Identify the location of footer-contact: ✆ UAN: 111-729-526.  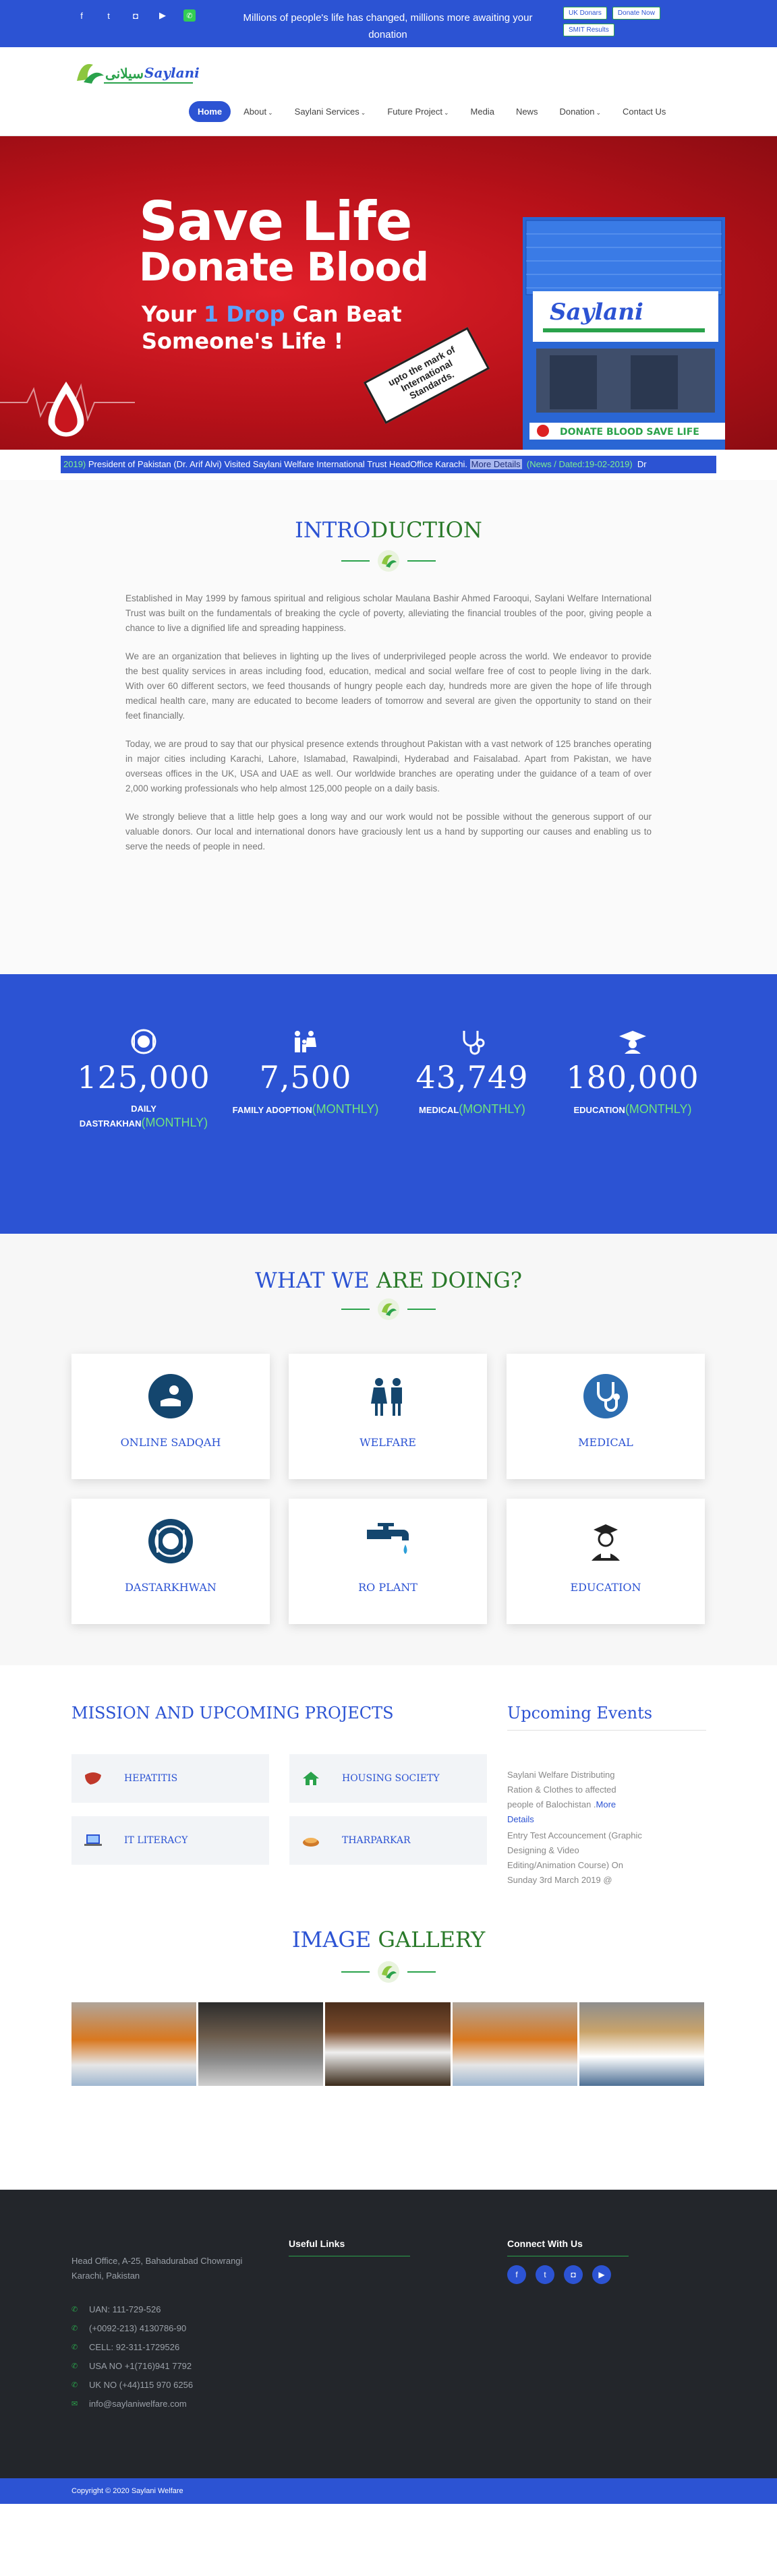
(116, 2309).